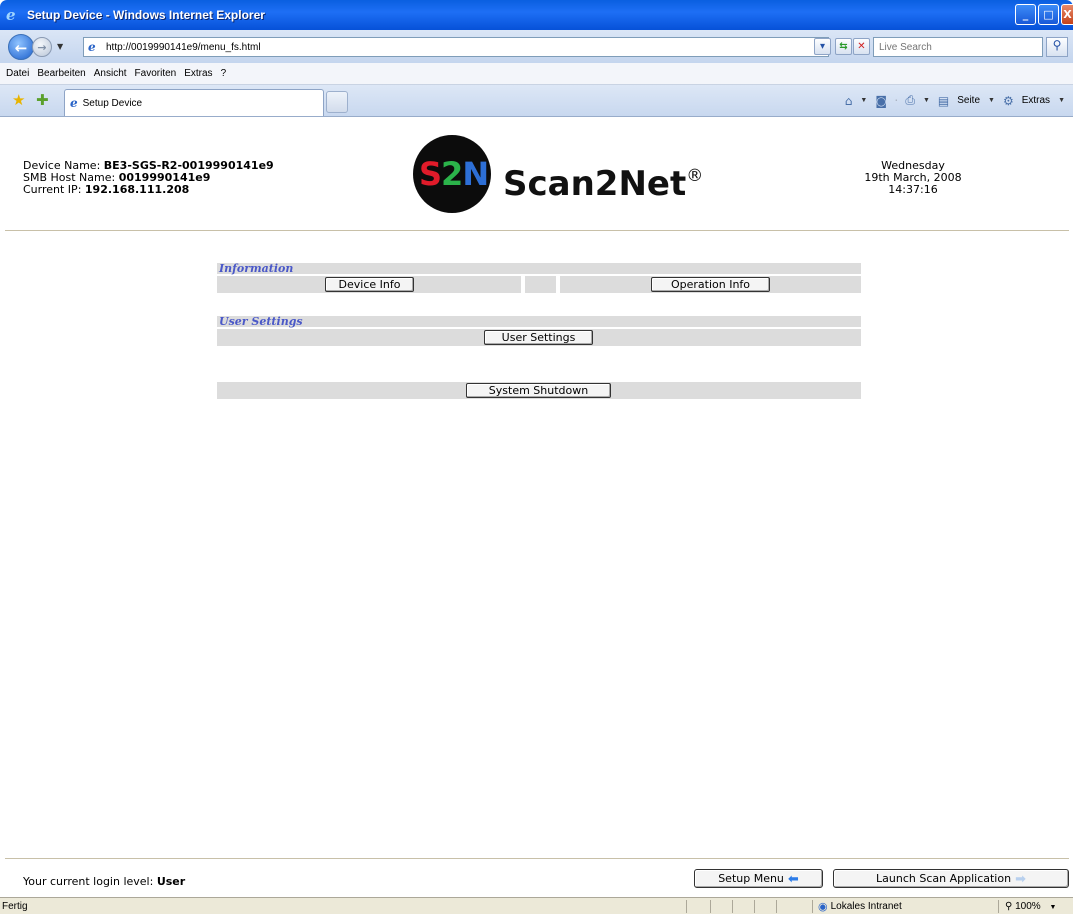  What do you see at coordinates (224, 73) in the screenshot?
I see `menu-help: ?` at bounding box center [224, 73].